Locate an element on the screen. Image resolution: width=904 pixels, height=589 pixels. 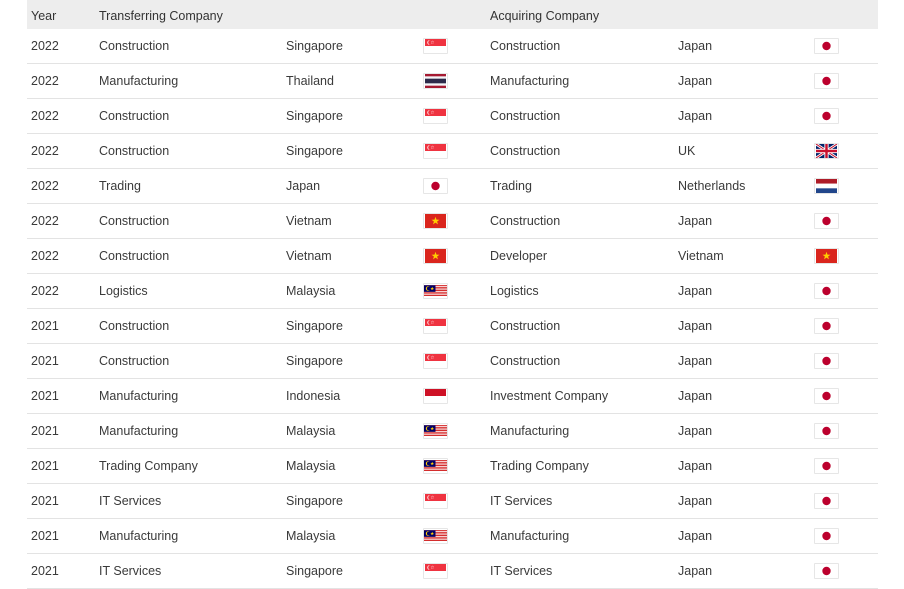
cell-transferring-country: Indonesia is located at coordinates (313, 396).